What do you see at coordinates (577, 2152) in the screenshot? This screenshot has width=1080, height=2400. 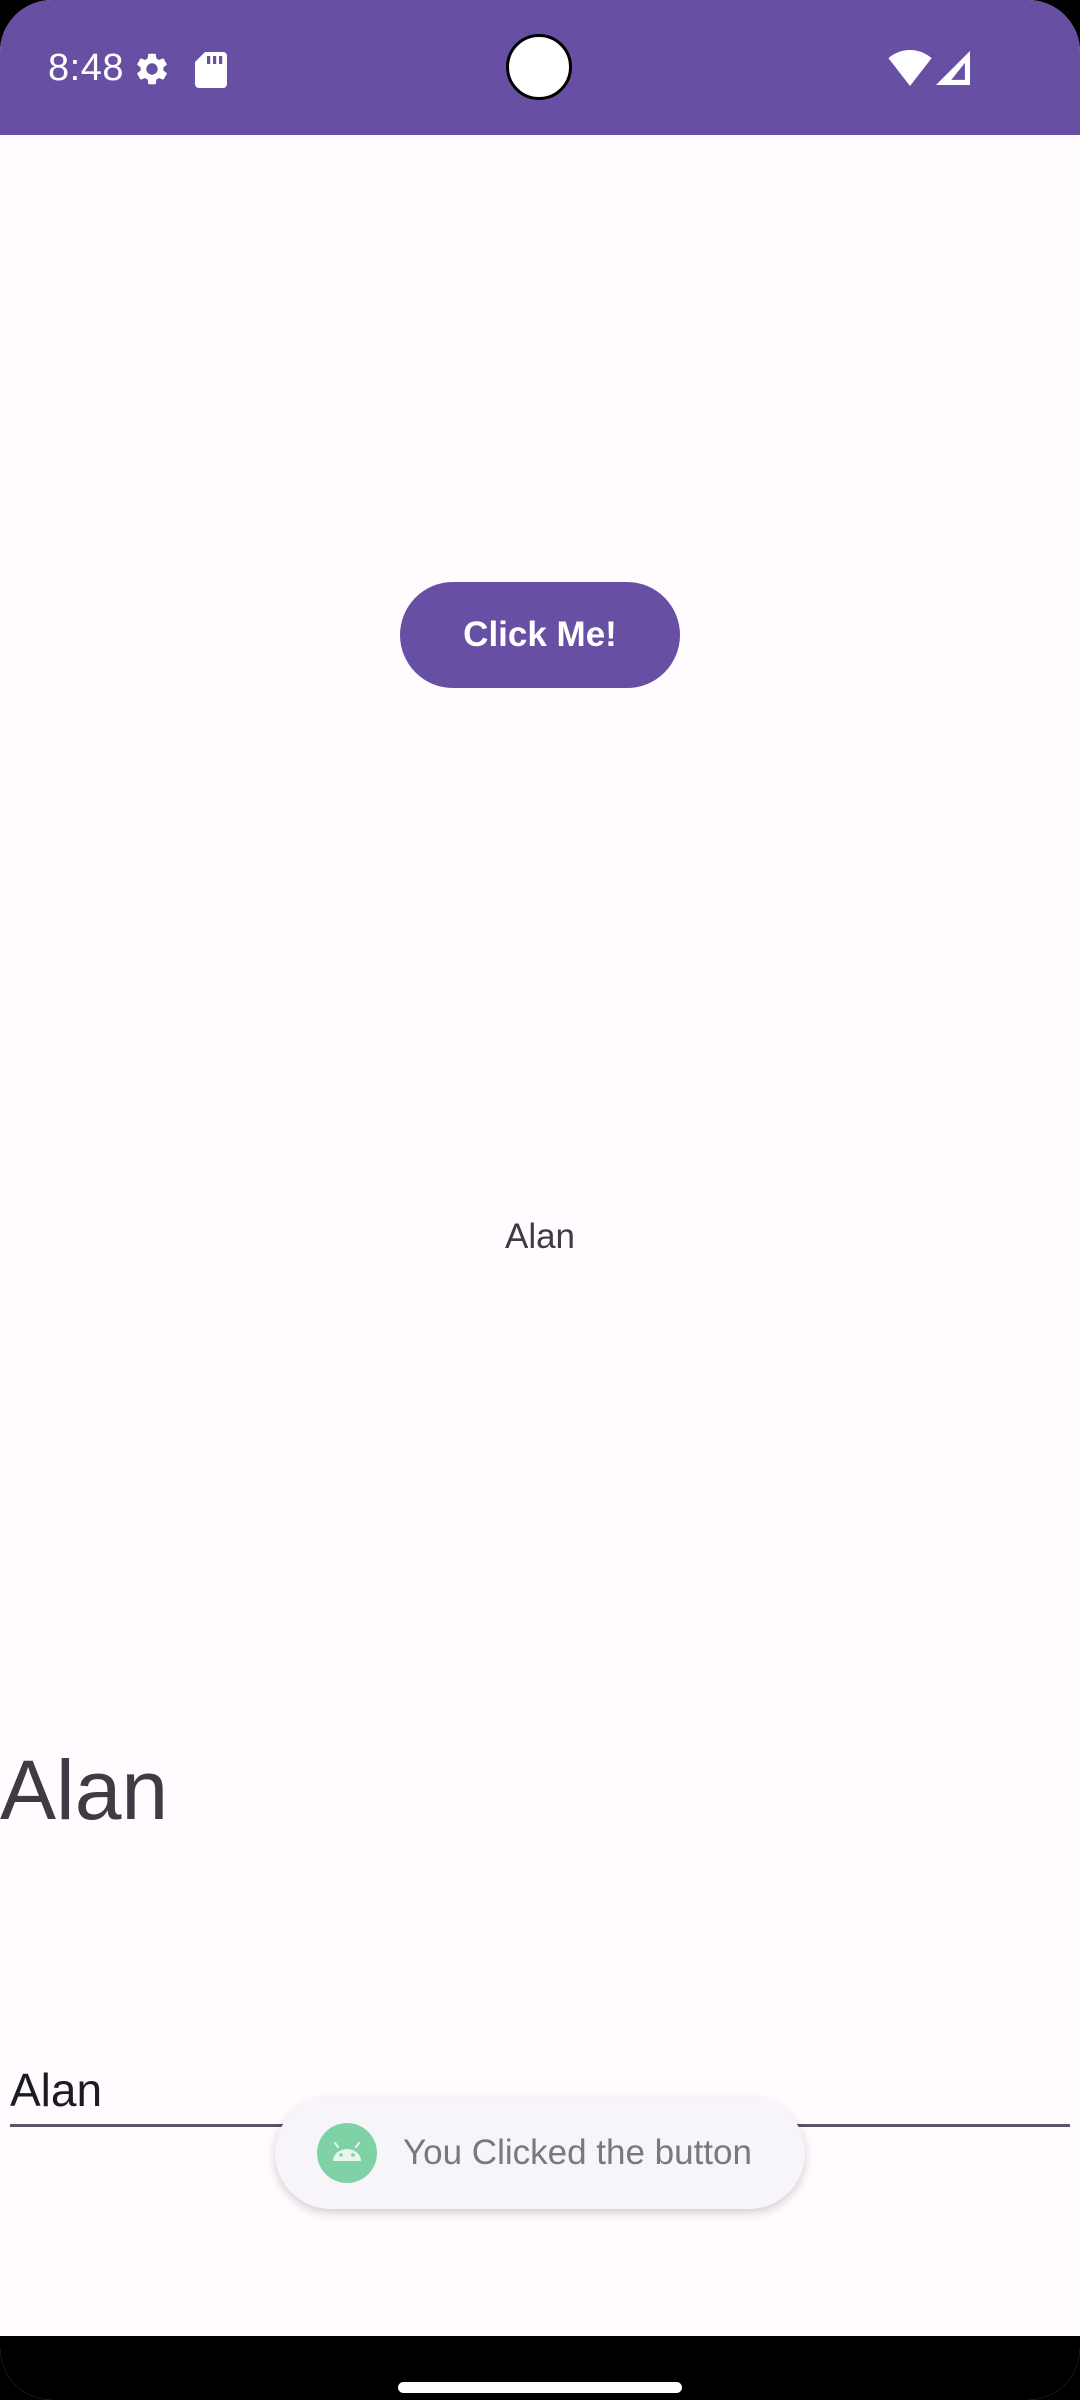 I see `toast-message: You Clicked the button` at bounding box center [577, 2152].